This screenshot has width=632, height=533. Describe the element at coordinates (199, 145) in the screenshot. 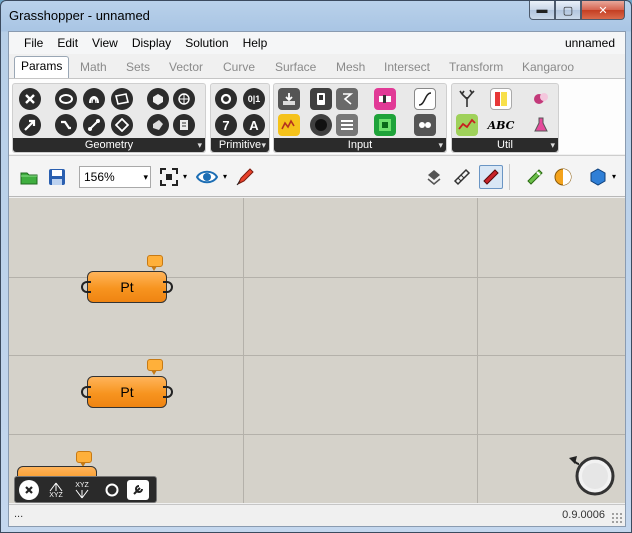

I see `geometry-expander-icon: ▾` at that location.